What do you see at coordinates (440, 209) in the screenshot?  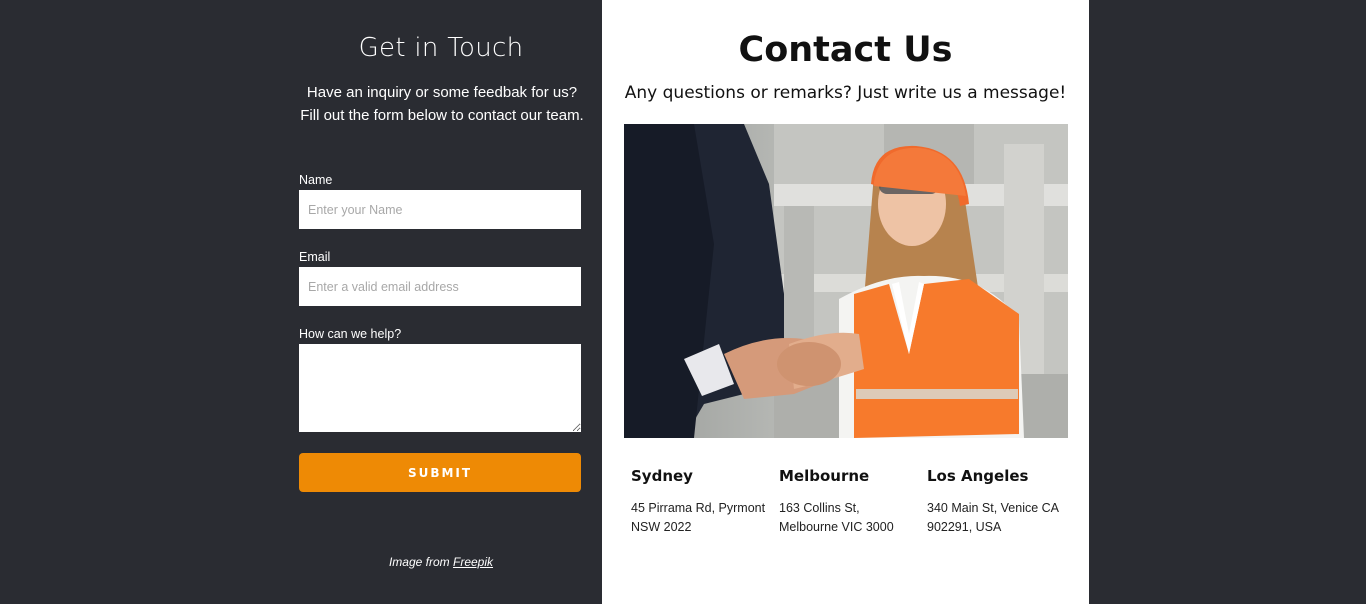 I see `name-input` at bounding box center [440, 209].